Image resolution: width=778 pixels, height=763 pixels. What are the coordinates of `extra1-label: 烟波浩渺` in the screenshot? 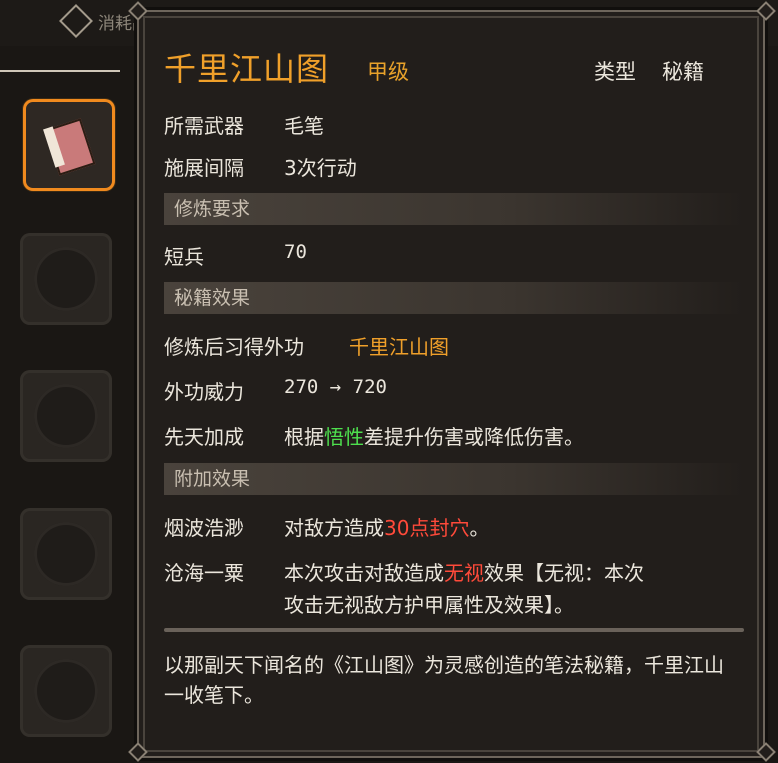 It's located at (204, 528).